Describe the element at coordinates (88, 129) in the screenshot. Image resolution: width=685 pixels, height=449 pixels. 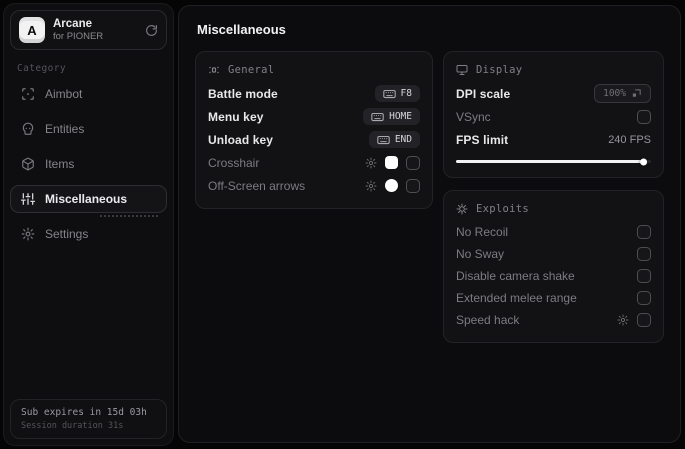
I see `sidebar-item-entities: Entities` at that location.